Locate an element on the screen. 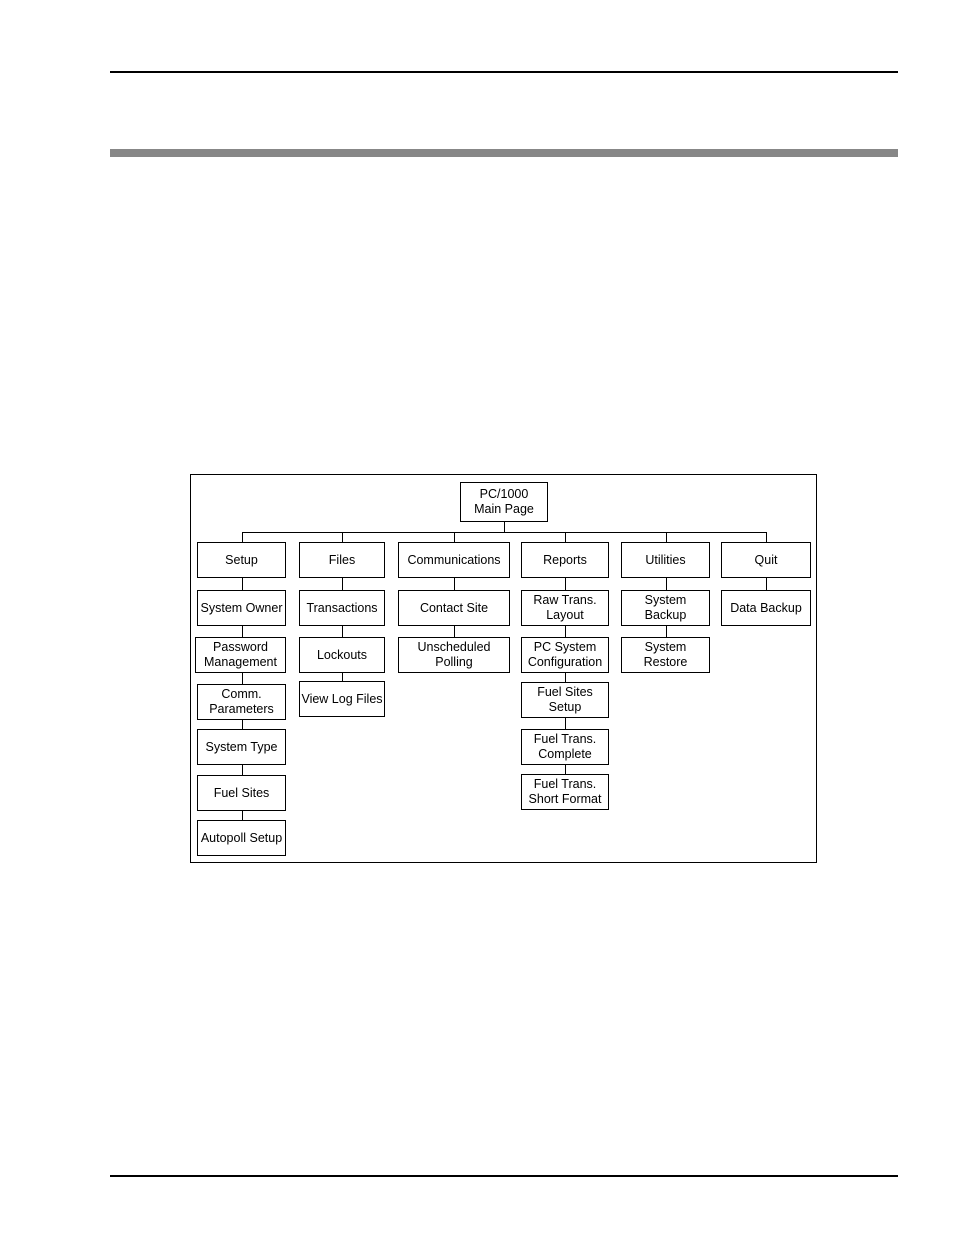 The image size is (954, 1235). node-unscheduled-polling: Unscheduled Polling is located at coordinates (454, 655).